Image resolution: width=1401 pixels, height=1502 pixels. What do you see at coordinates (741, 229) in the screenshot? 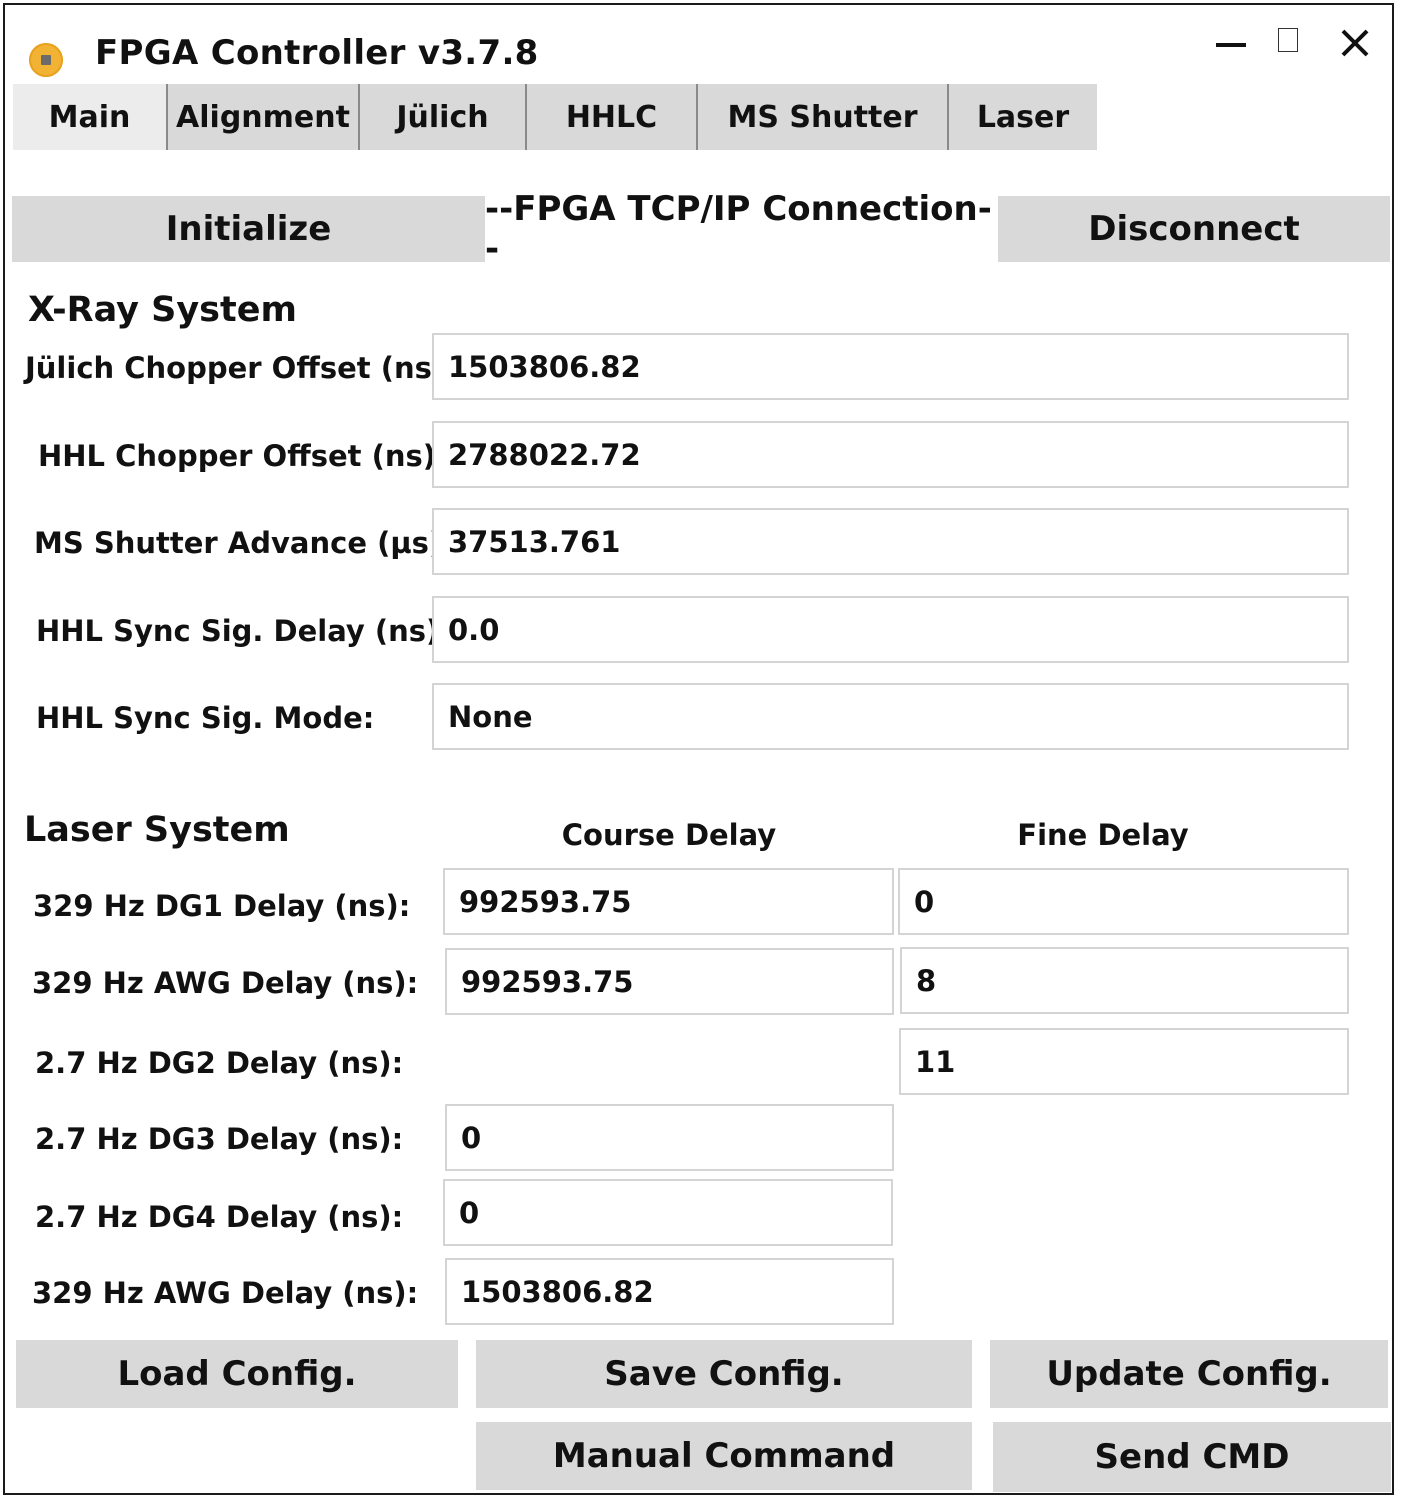
I see `connection-status-label: --FPGA TCP/IP Connection--` at bounding box center [741, 229].